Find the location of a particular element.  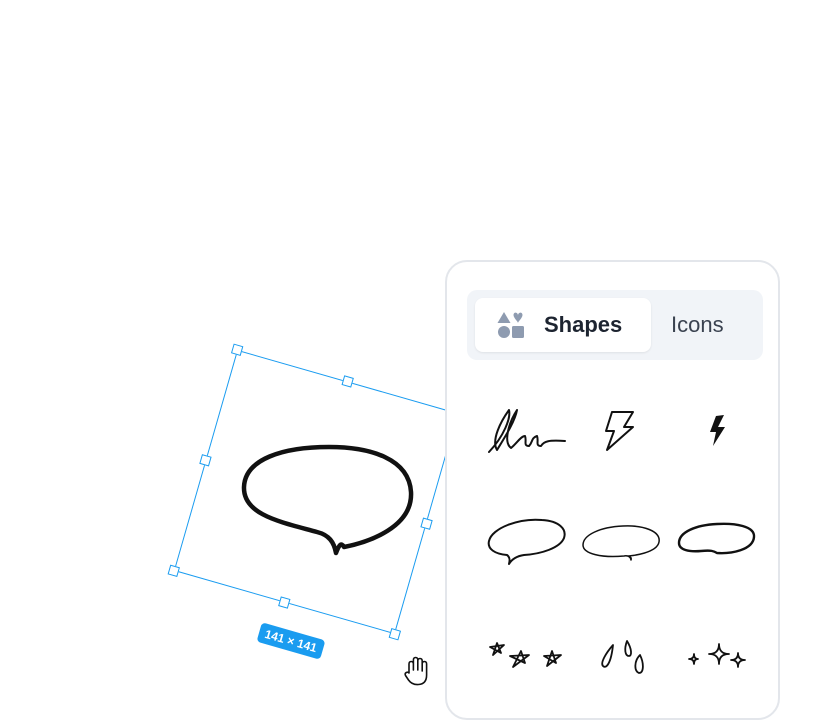

shape-stars-scribble is located at coordinates (524, 658).